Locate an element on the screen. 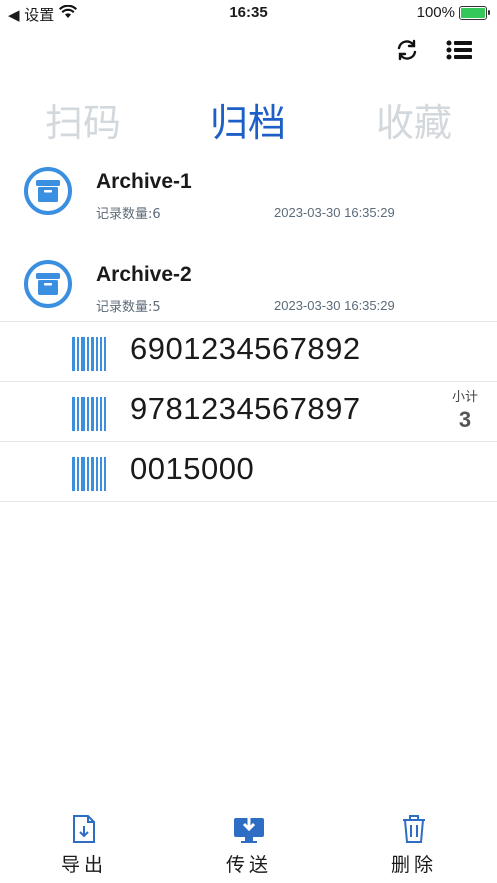  send-button: 传送 is located at coordinates (249, 844).